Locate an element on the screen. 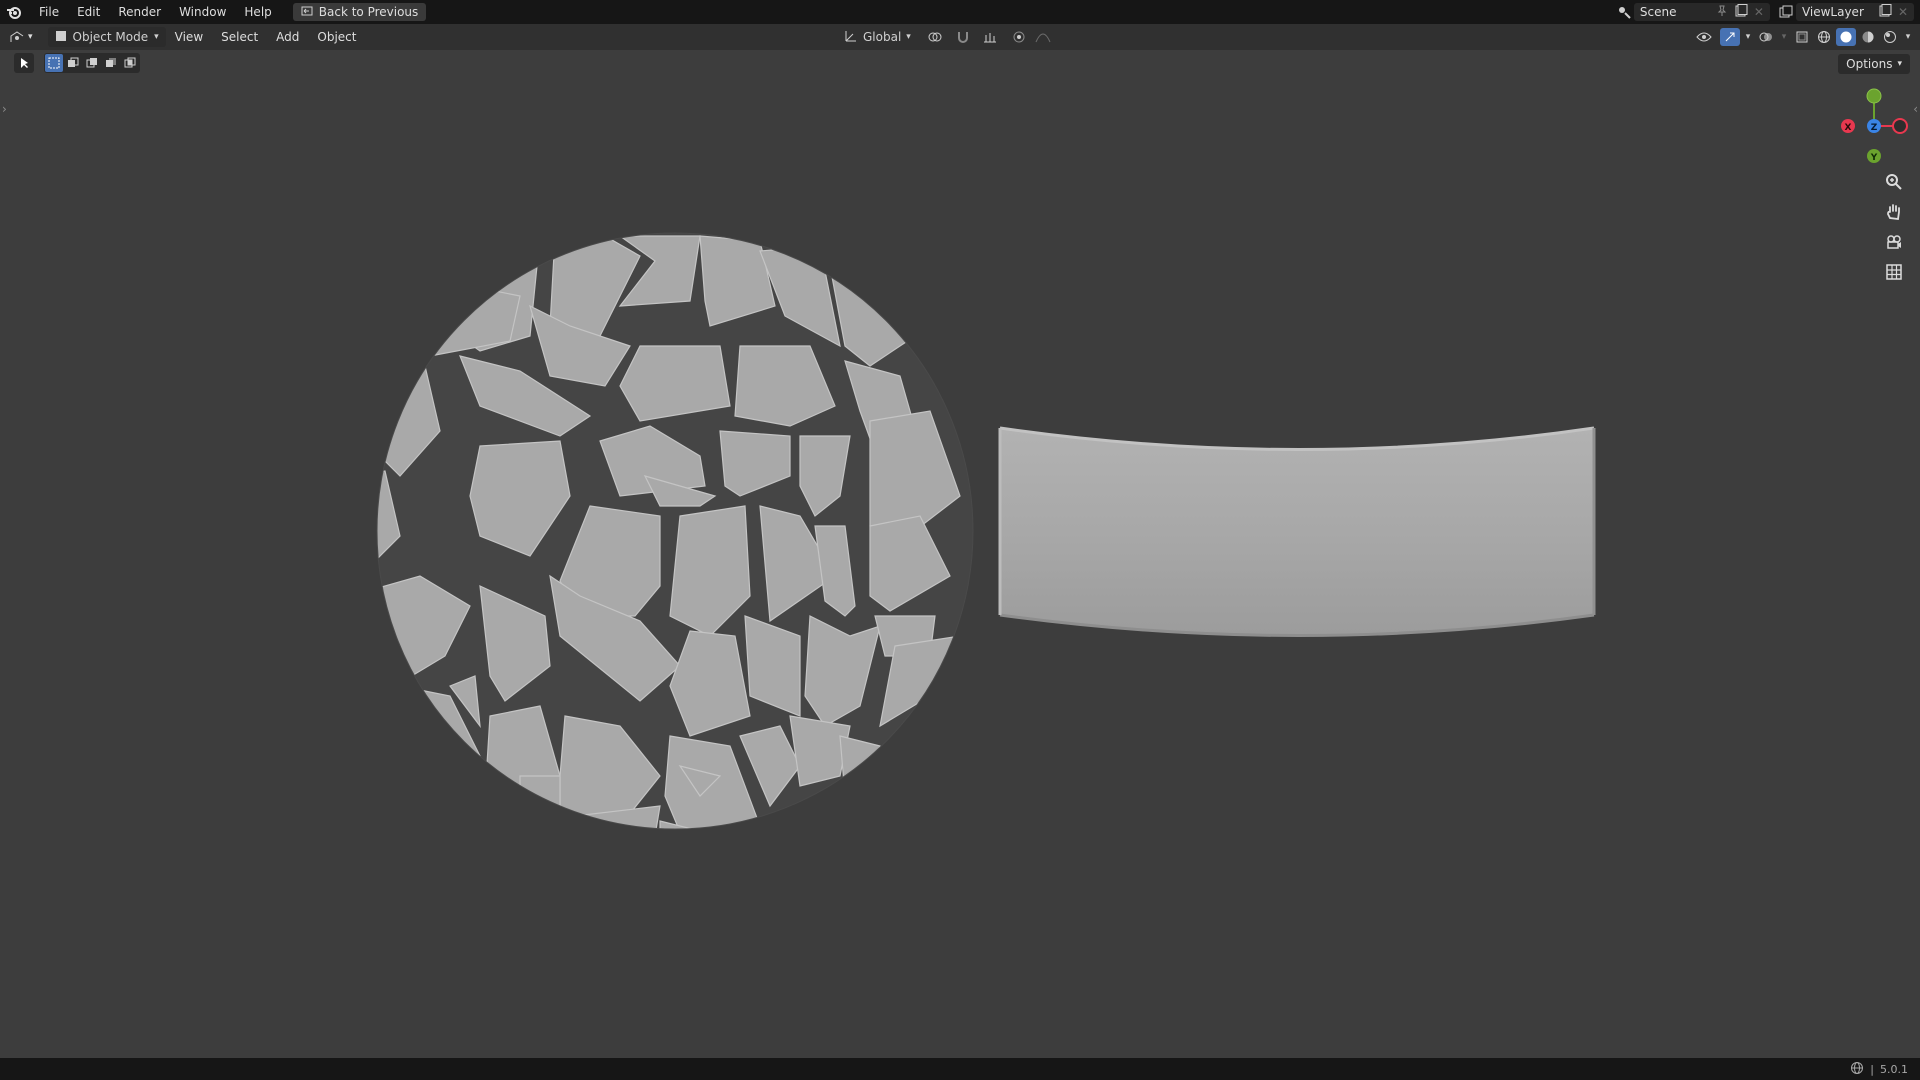 The width and height of the screenshot is (1920, 1080). options-dropdown: Options ▾ is located at coordinates (1874, 64).